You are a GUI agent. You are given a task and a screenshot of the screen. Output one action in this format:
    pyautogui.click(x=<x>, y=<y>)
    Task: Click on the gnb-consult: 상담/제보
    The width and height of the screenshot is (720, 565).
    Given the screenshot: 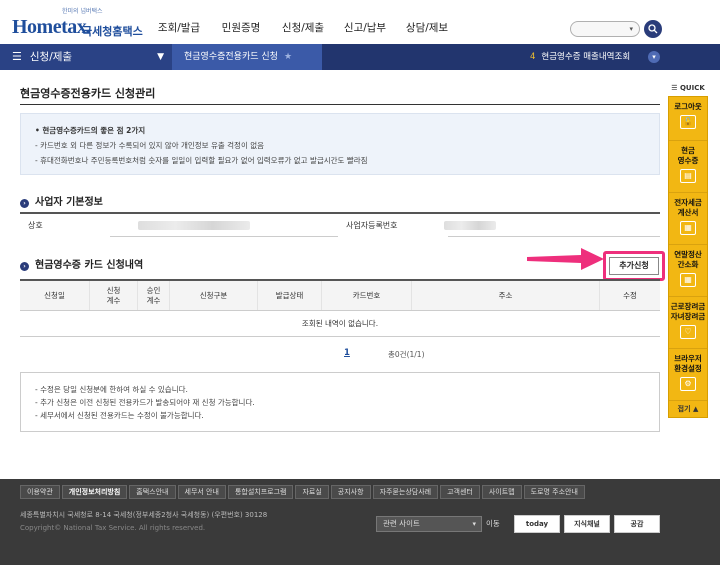 What is the action you would take?
    pyautogui.click(x=427, y=27)
    